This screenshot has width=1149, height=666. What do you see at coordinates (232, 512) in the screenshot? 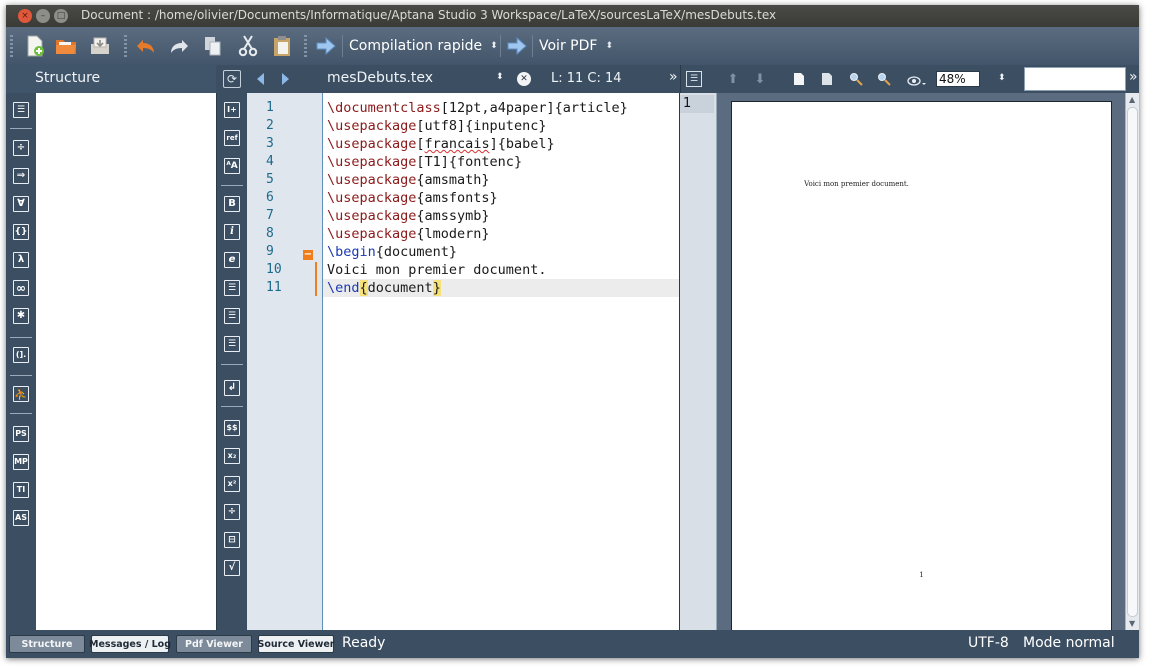
I see `fraction-icon: ÷` at bounding box center [232, 512].